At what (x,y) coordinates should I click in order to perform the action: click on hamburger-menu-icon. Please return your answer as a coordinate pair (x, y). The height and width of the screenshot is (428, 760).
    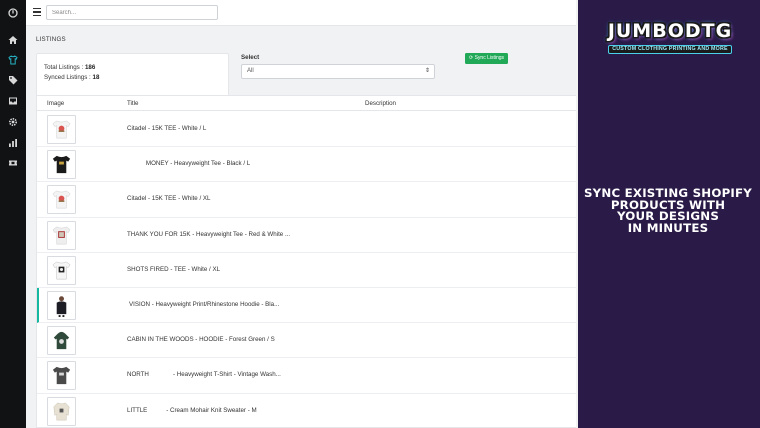
    Looking at the image, I should click on (37, 12).